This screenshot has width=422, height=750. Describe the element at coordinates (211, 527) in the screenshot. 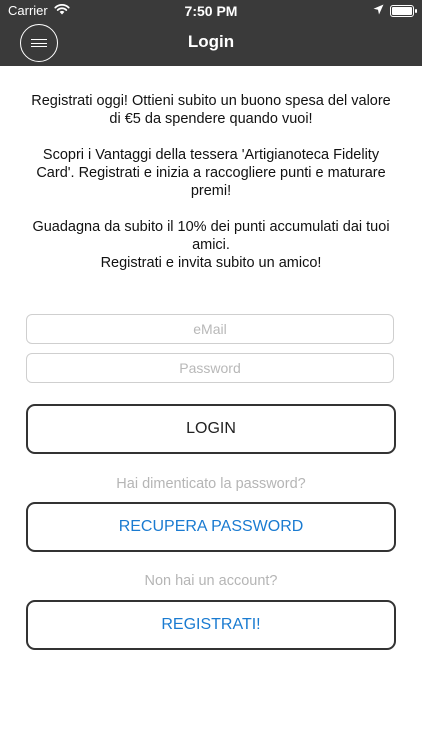

I see `recover-password-button: RECUPERA PASSWORD` at that location.